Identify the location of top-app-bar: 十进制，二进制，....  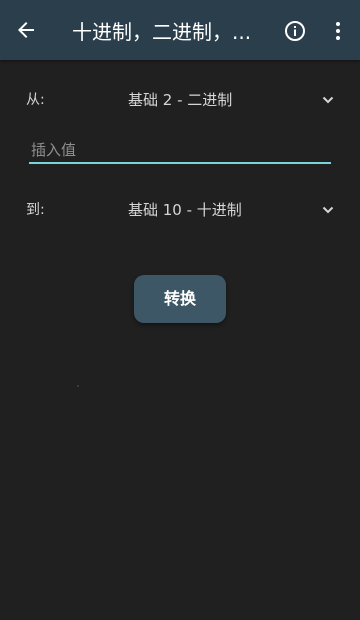
(180, 30).